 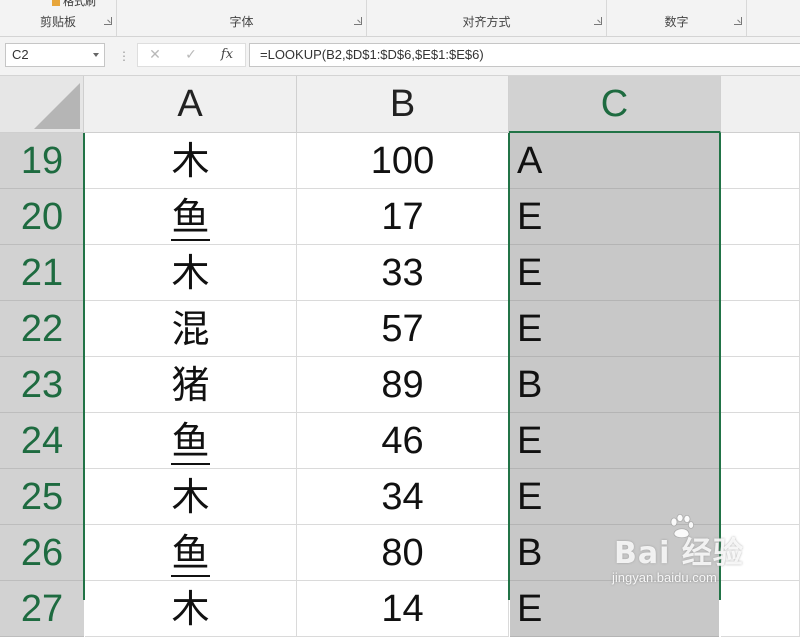 I want to click on check-icon: ✓, so click(x=191, y=55).